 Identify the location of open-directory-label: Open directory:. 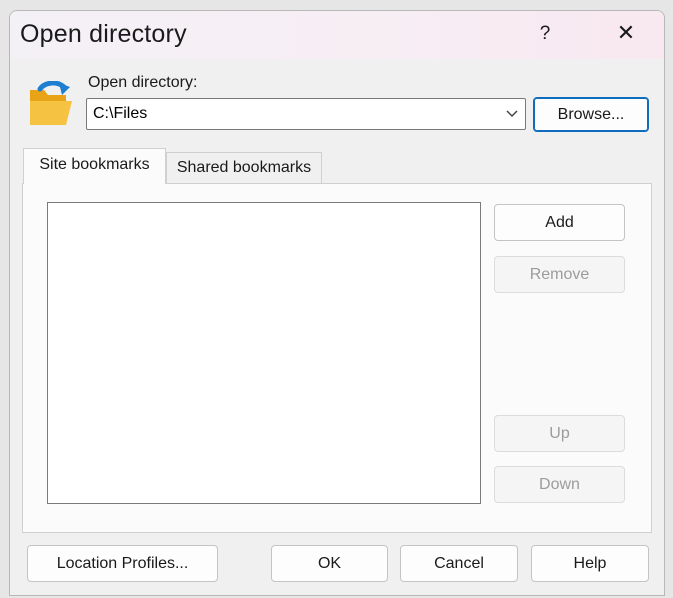
(143, 82).